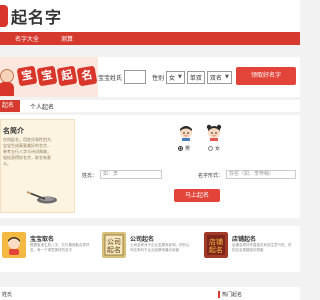 The image size is (320, 300). What do you see at coordinates (186, 133) in the screenshot?
I see `boy-avatar-icon` at bounding box center [186, 133].